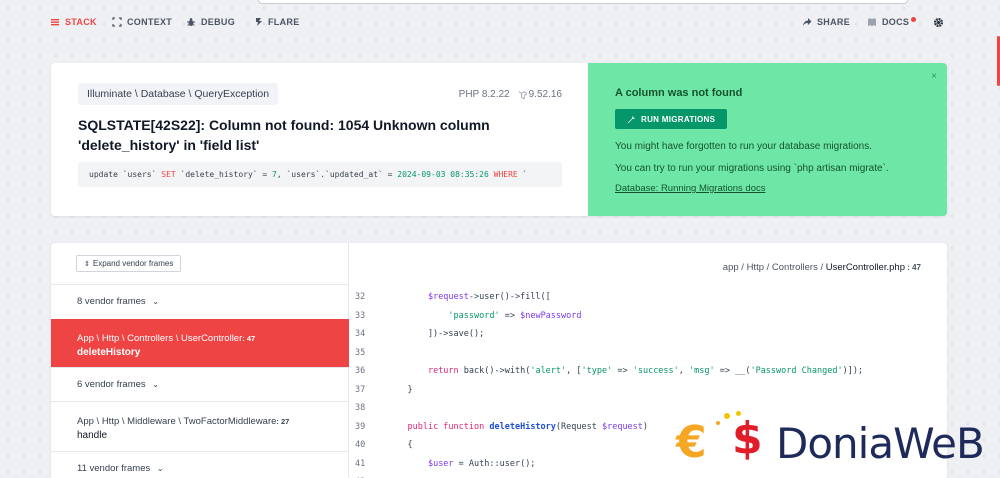 Image resolution: width=1000 pixels, height=478 pixels. I want to click on sql-text: update `users`, so click(125, 174).